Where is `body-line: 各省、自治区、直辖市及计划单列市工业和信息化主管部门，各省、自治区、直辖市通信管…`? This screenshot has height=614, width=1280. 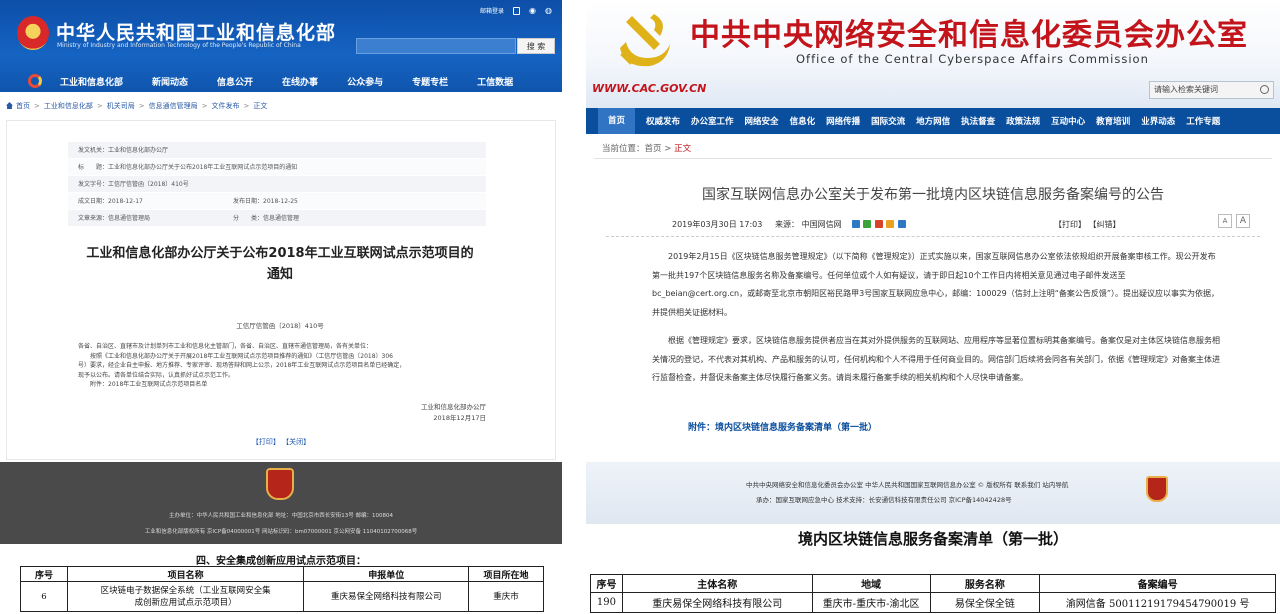
body-line: 各省、自治区、直辖市及计划单列市工业和信息化主管部门，各省、自治区、直辖市通信管… is located at coordinates (225, 346).